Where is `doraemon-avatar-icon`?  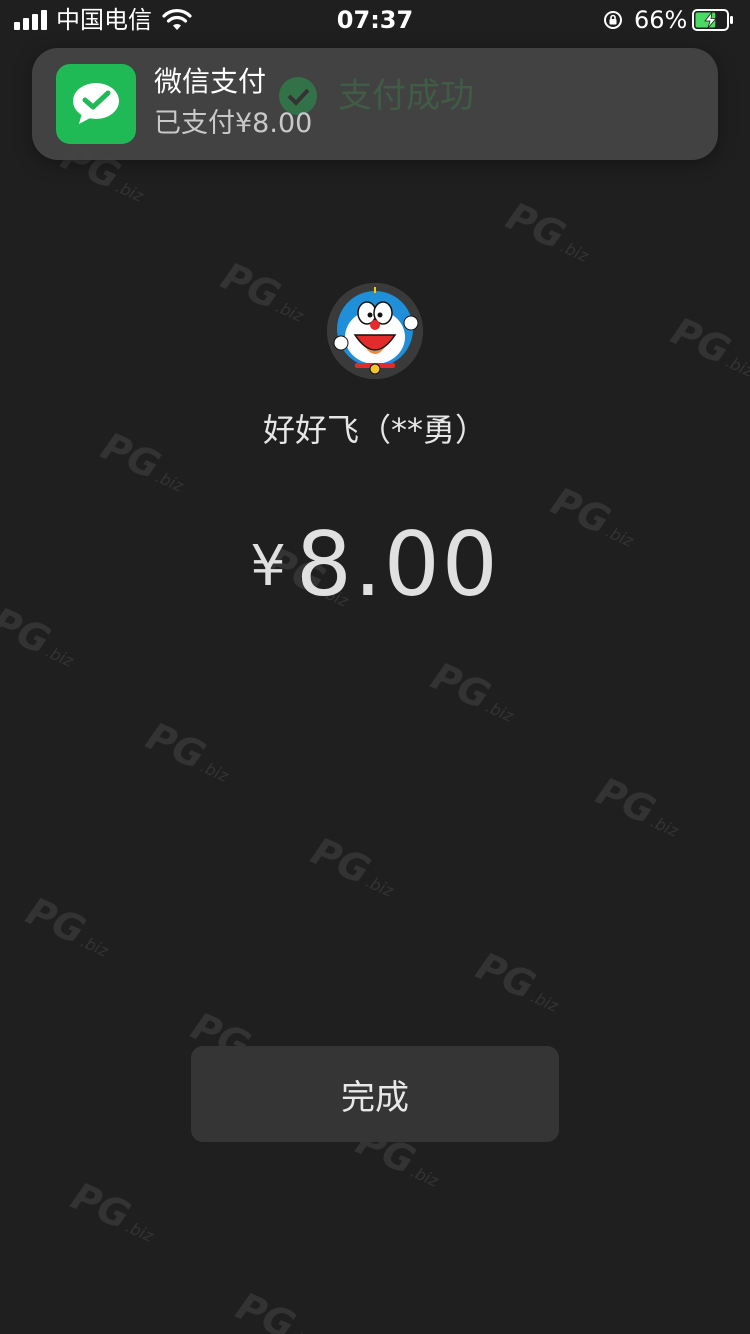 doraemon-avatar-icon is located at coordinates (375, 331).